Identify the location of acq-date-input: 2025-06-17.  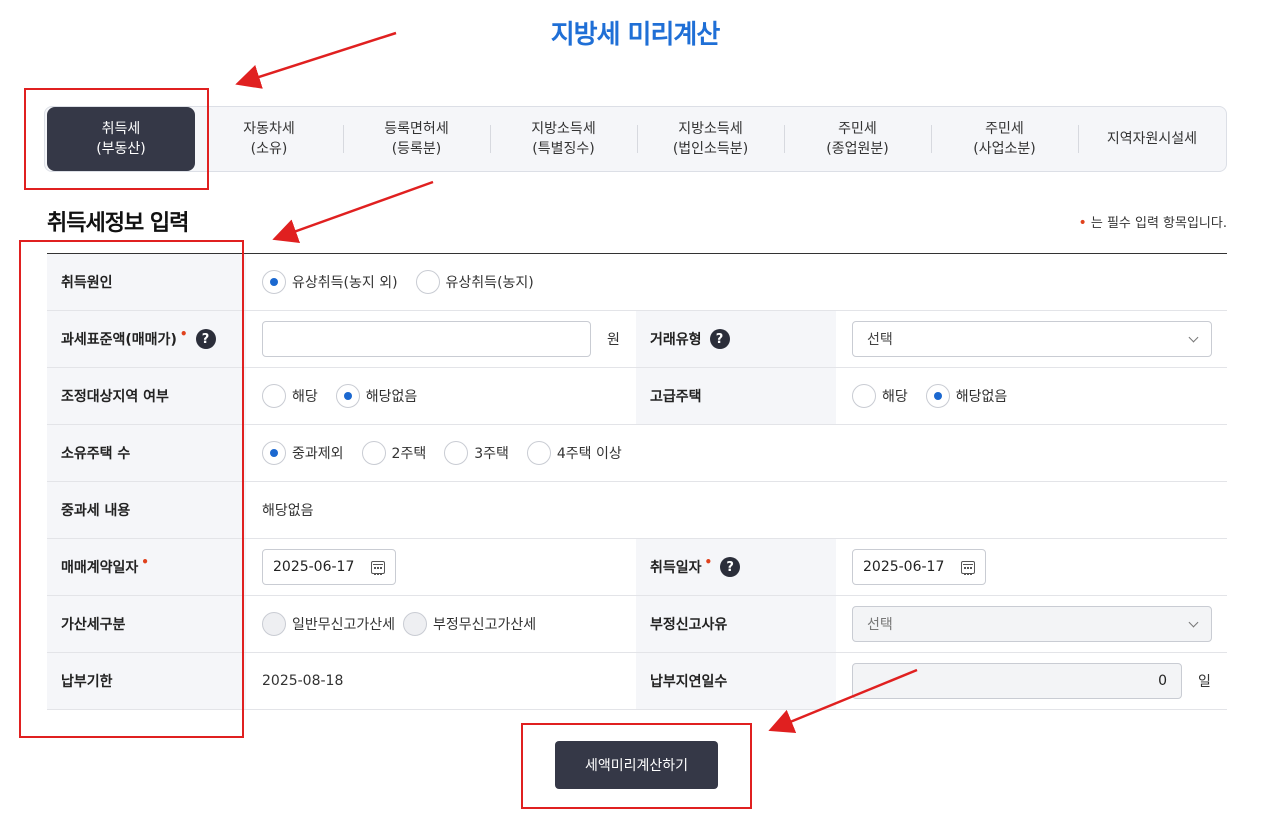
(919, 567).